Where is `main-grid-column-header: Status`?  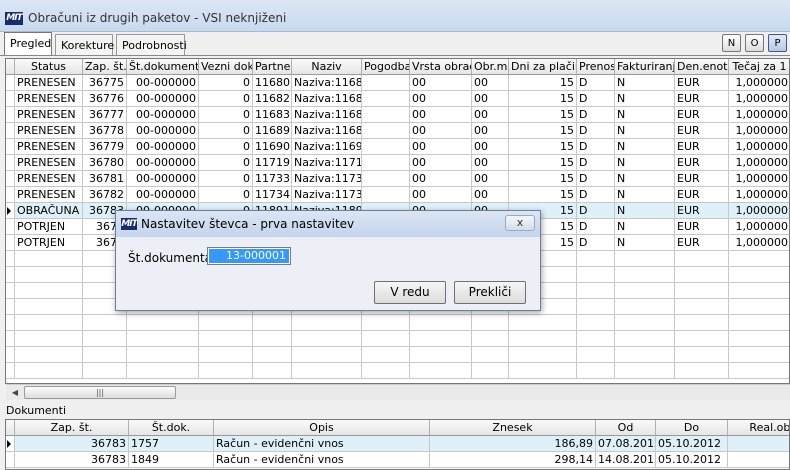
main-grid-column-header: Status is located at coordinates (49, 67).